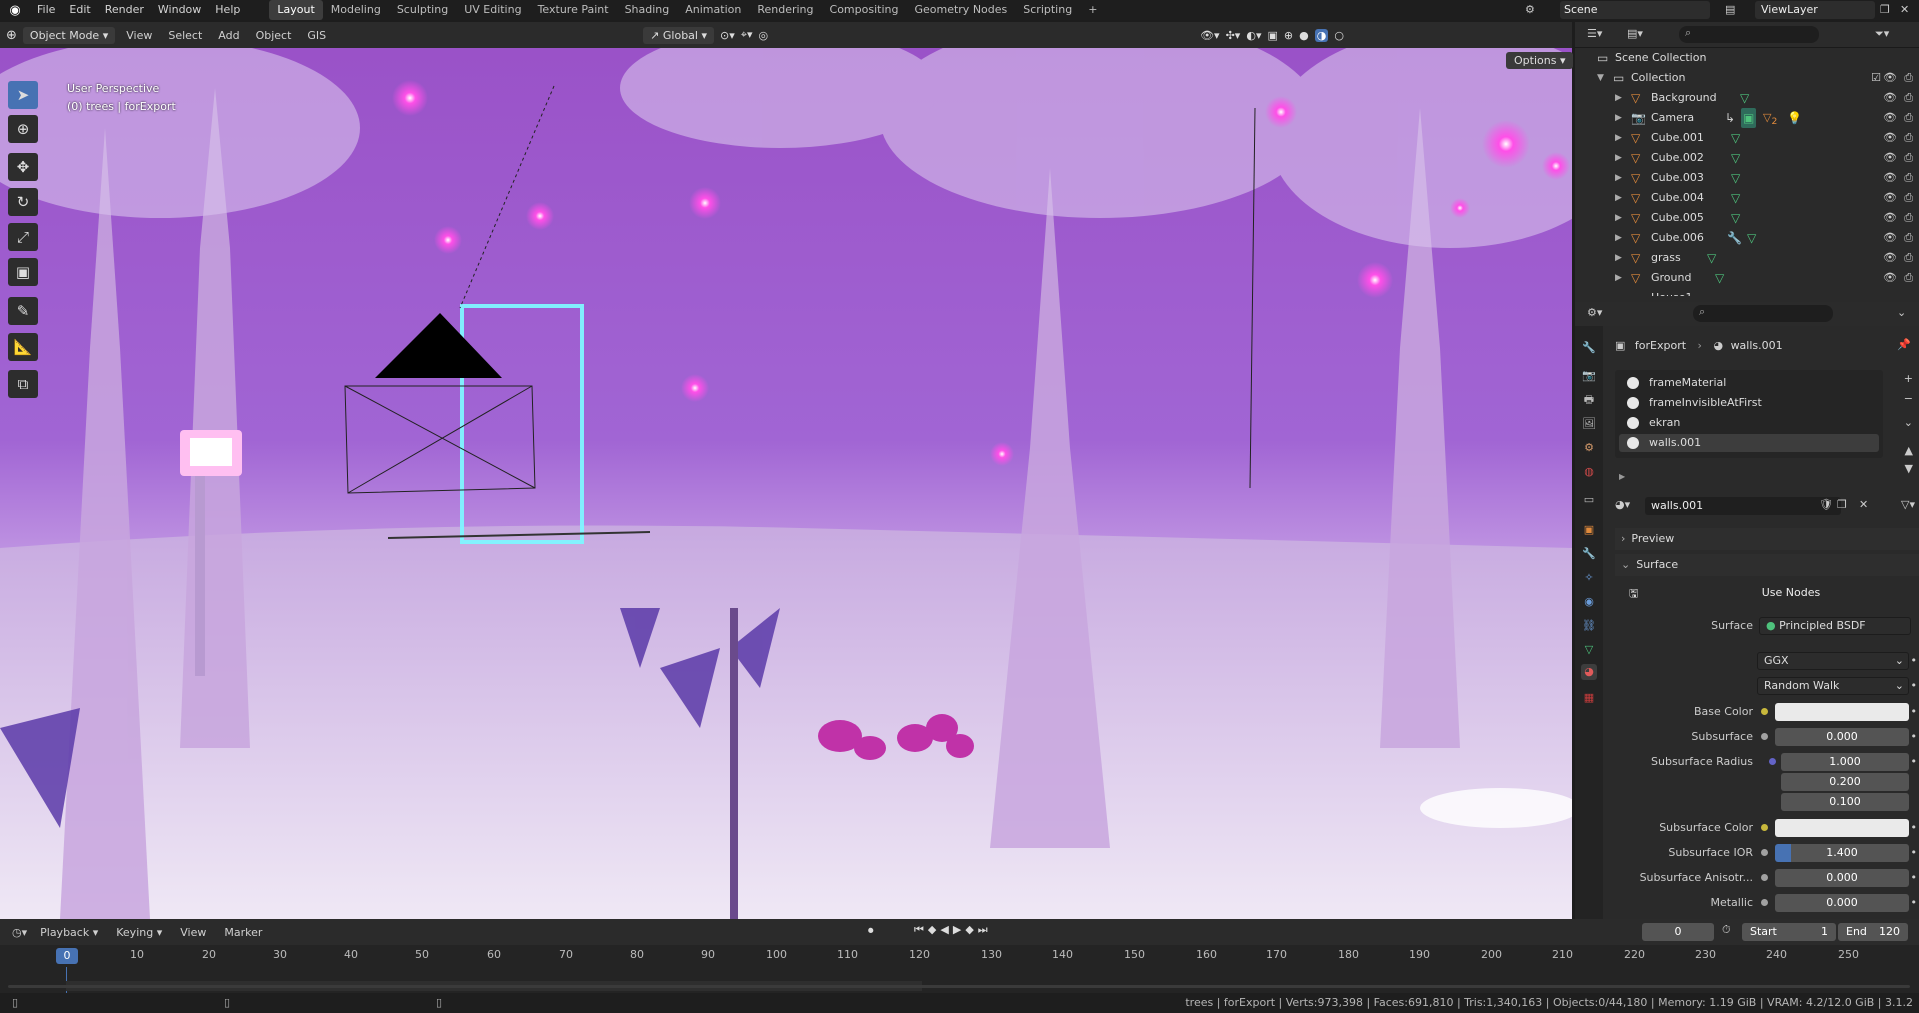 The image size is (1919, 1013). Describe the element at coordinates (69, 932) in the screenshot. I see `timeline-menu-playback: Playback ▾` at that location.